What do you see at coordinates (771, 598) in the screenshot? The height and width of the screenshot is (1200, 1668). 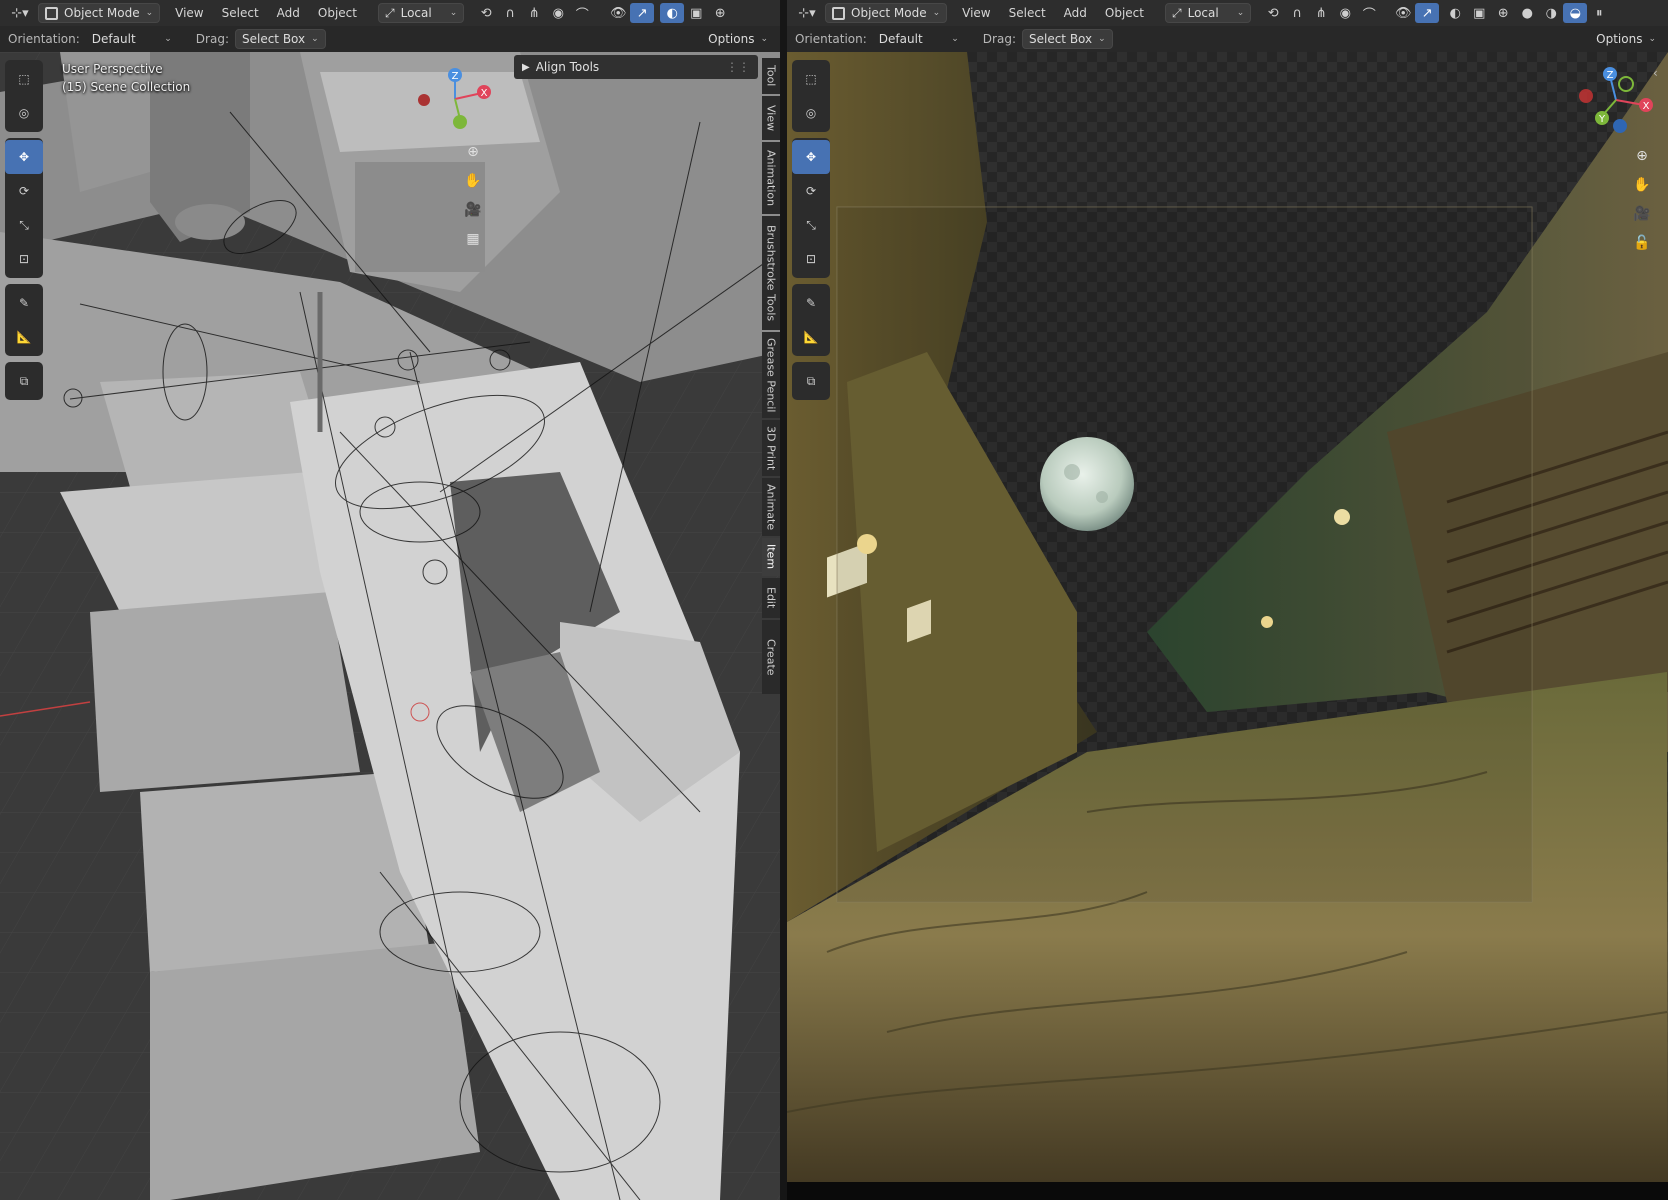 I see `tab-edit: Edit` at bounding box center [771, 598].